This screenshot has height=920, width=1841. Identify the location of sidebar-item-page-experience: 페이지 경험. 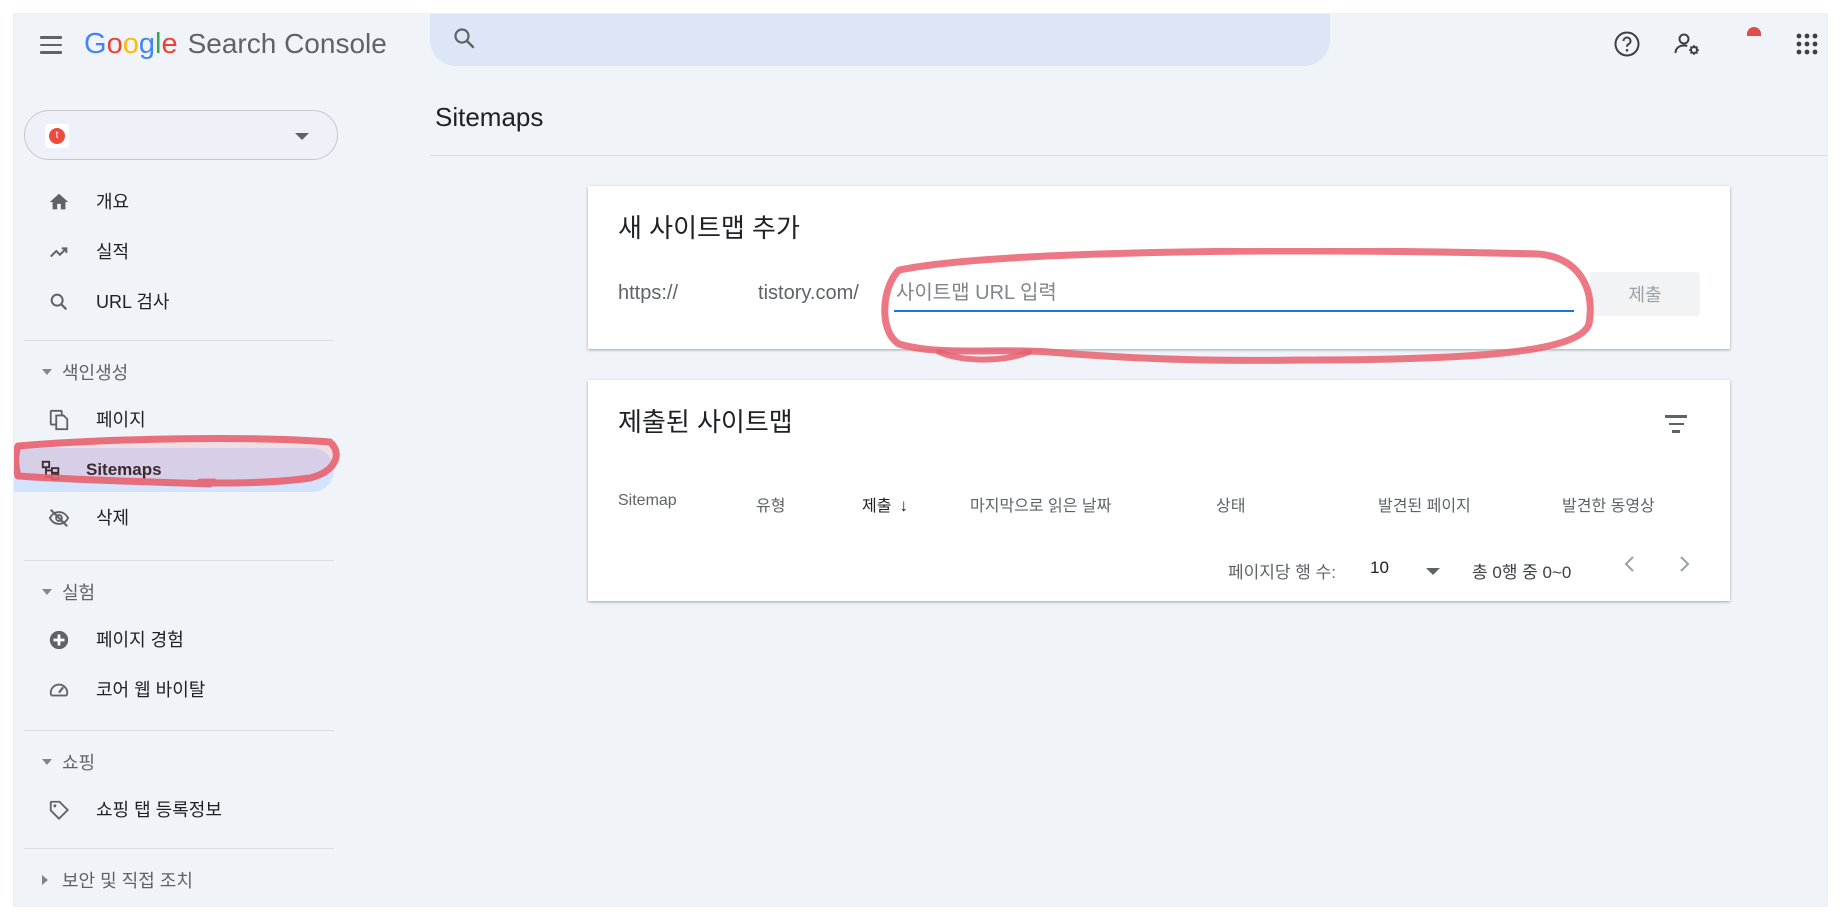
(179, 639).